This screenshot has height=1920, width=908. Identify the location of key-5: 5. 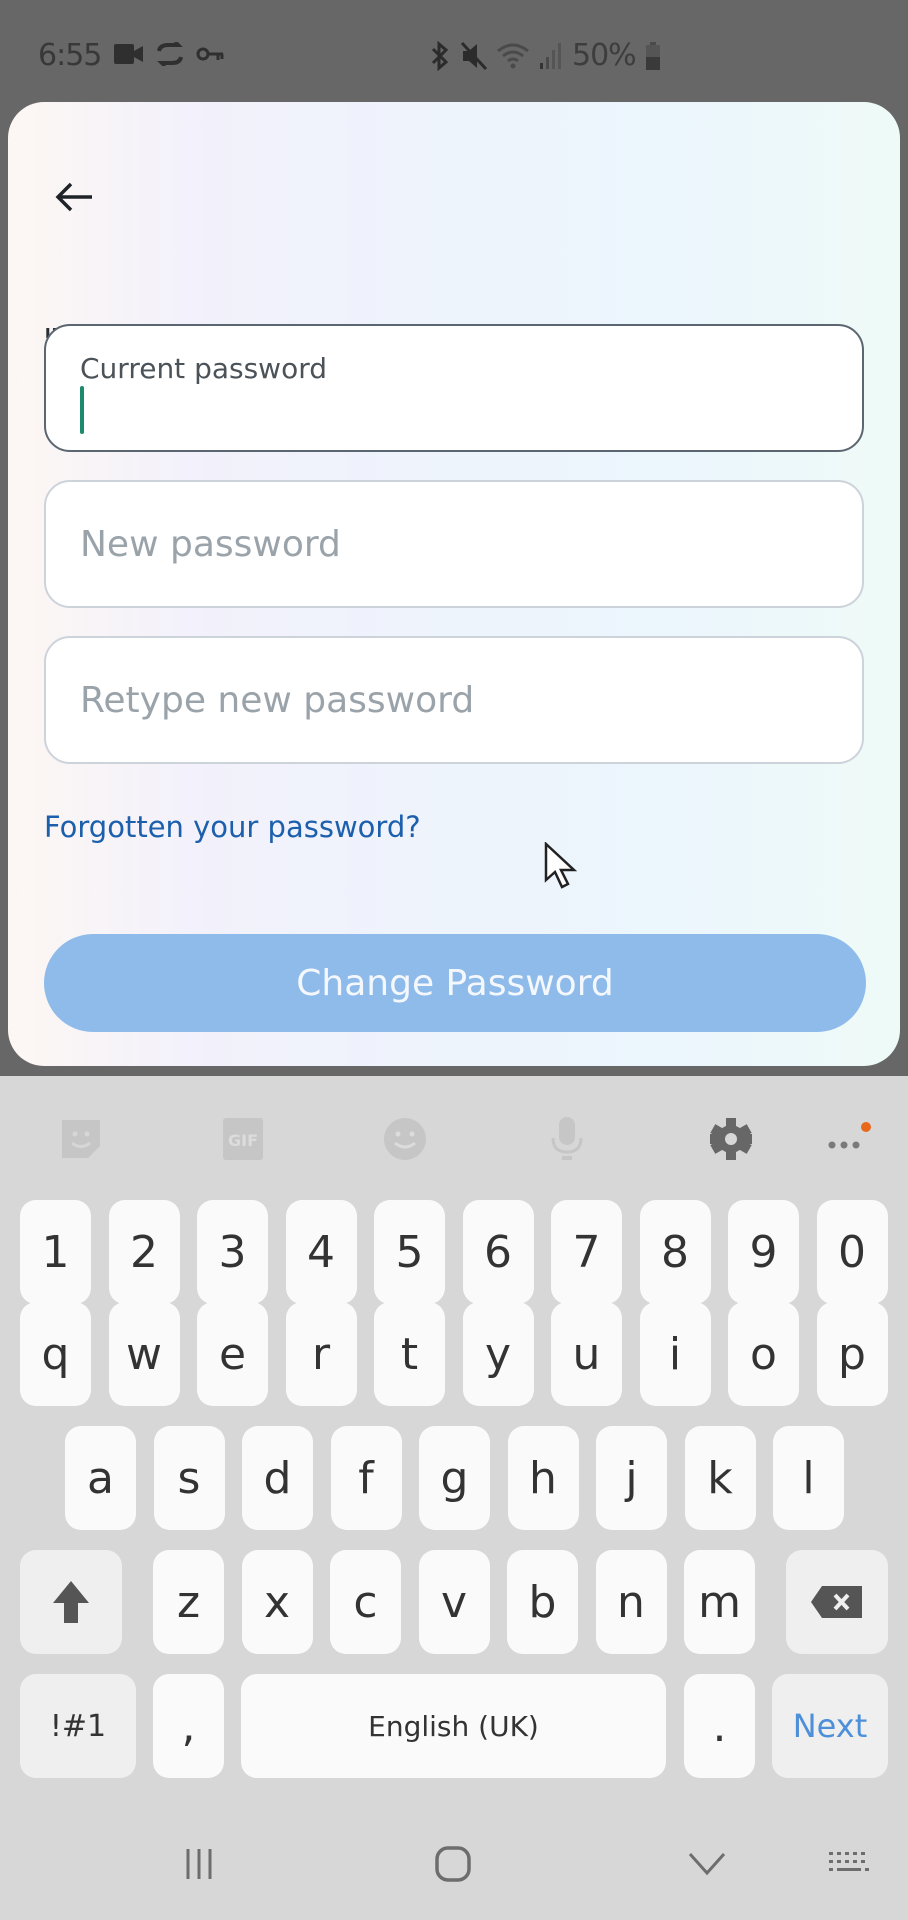
(409, 1252).